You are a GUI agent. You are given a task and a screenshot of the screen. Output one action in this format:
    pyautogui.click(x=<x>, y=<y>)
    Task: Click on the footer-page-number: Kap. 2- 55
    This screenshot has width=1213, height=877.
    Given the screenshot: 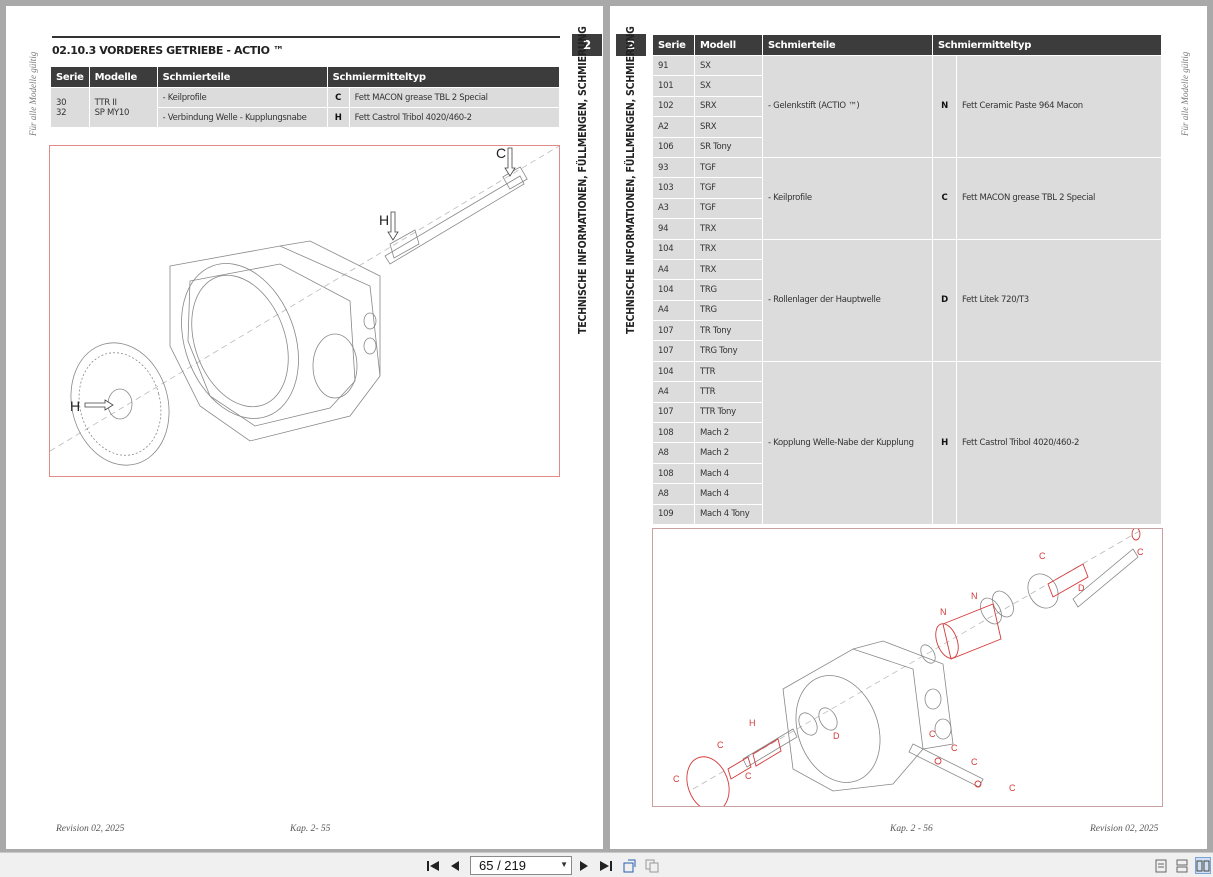 What is the action you would take?
    pyautogui.click(x=310, y=829)
    